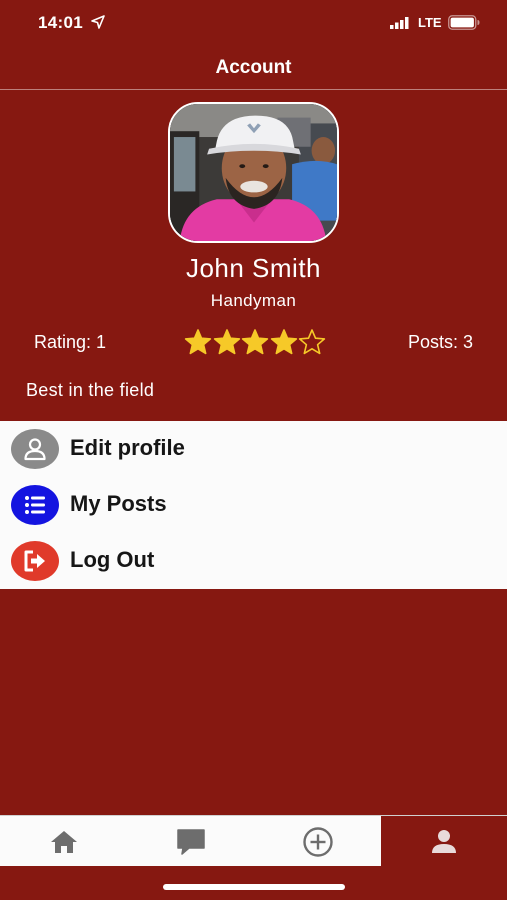  Describe the element at coordinates (253, 300) in the screenshot. I see `profile-role: Handyman` at that location.